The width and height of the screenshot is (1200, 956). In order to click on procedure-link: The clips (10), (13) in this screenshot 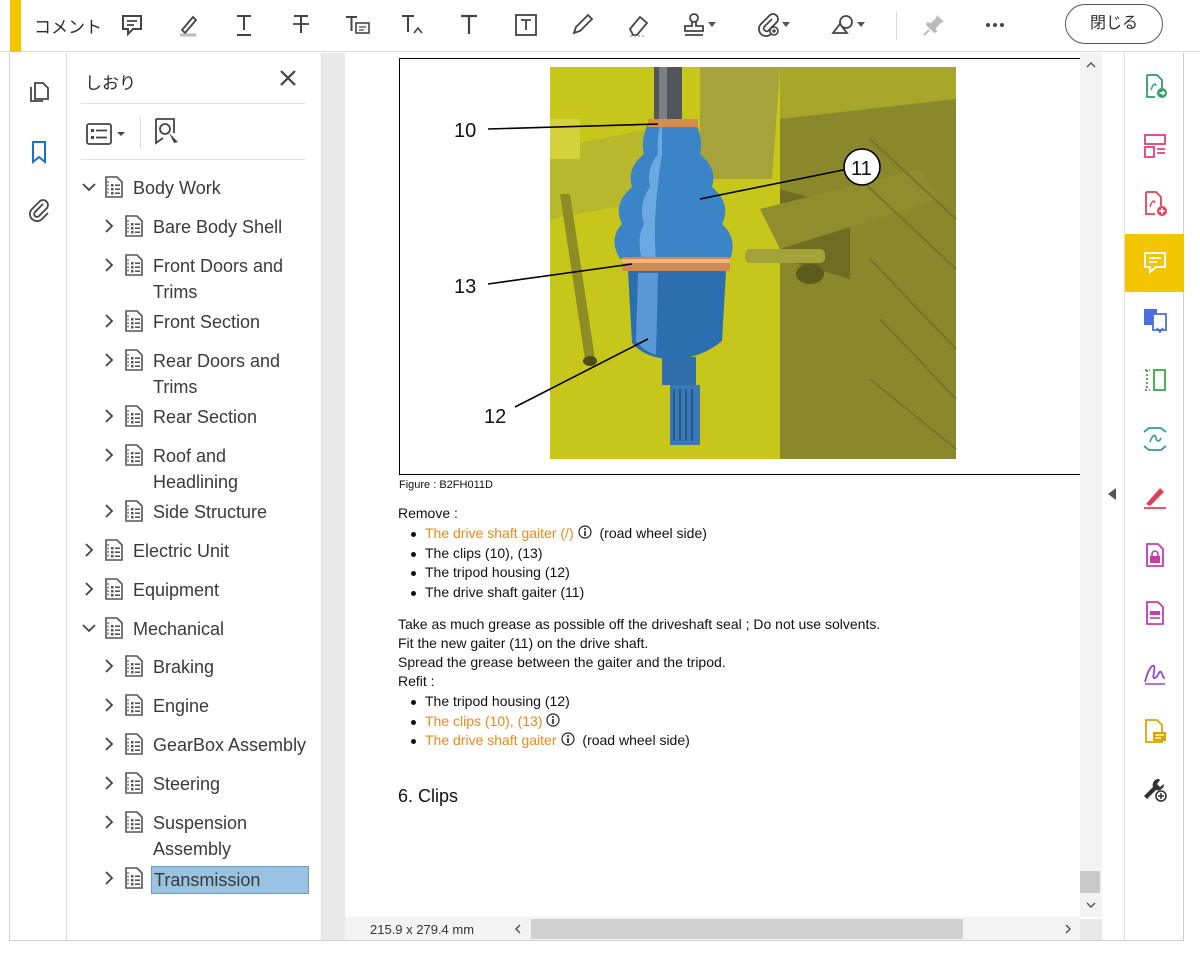, I will do `click(483, 721)`.